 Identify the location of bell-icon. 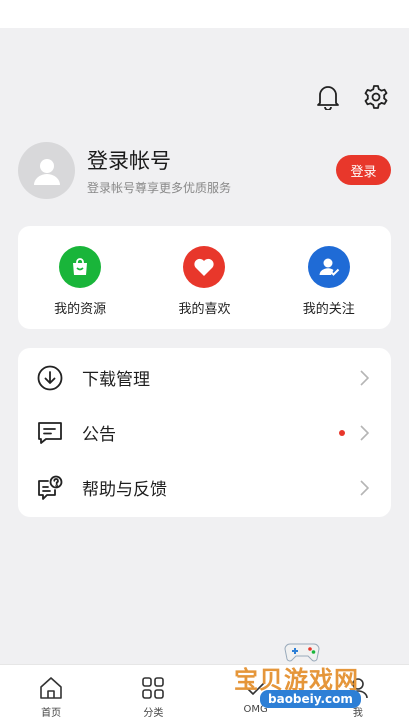
(328, 97).